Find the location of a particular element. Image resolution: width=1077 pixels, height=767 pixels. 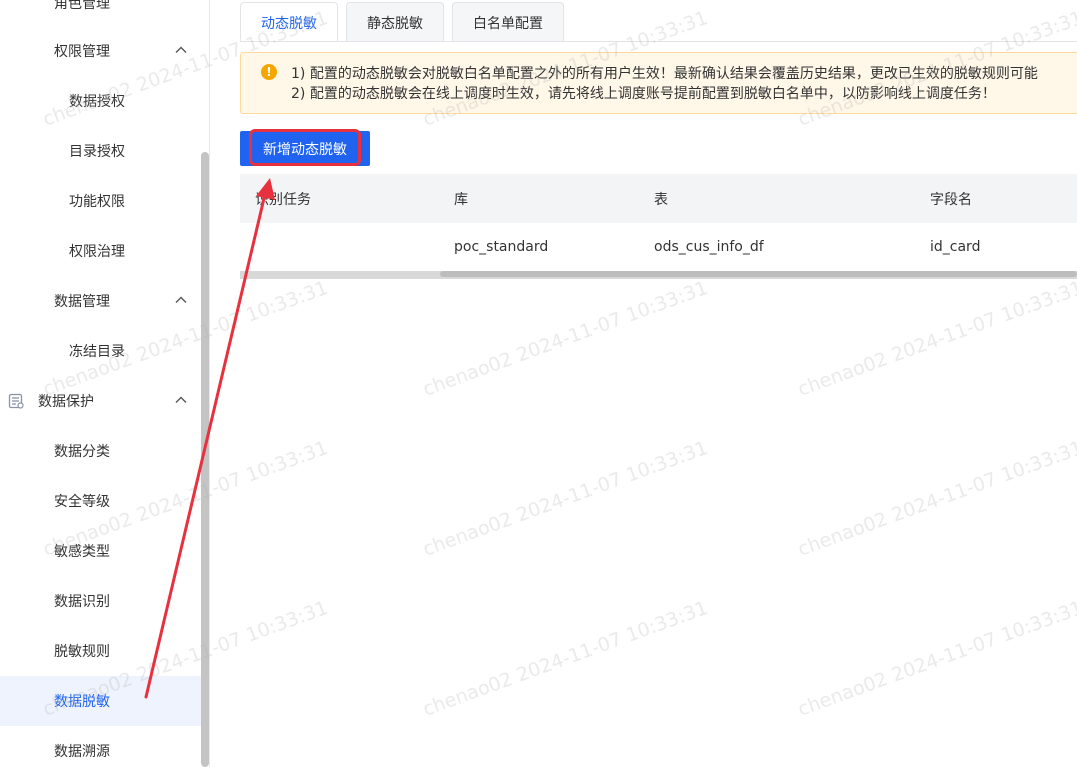

sidebar-item-label: 目录授权 is located at coordinates (97, 152).